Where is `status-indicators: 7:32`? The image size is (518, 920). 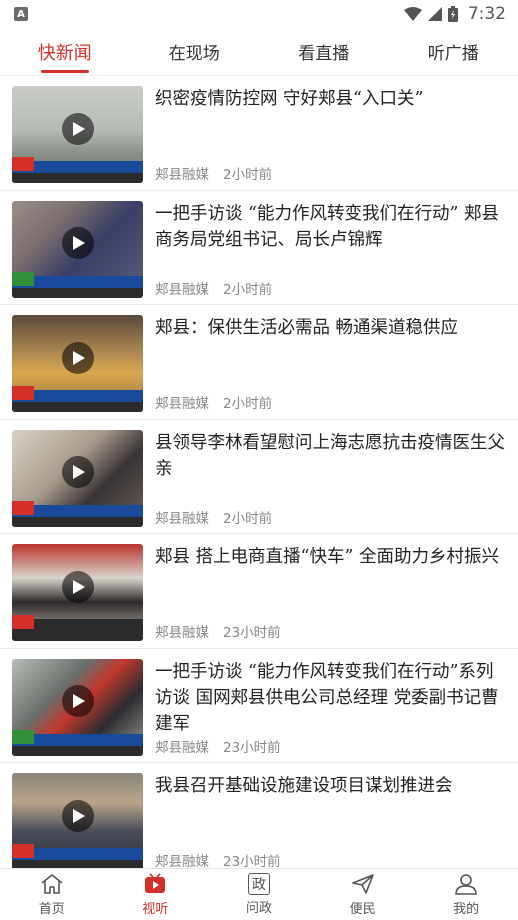 status-indicators: 7:32 is located at coordinates (454, 14).